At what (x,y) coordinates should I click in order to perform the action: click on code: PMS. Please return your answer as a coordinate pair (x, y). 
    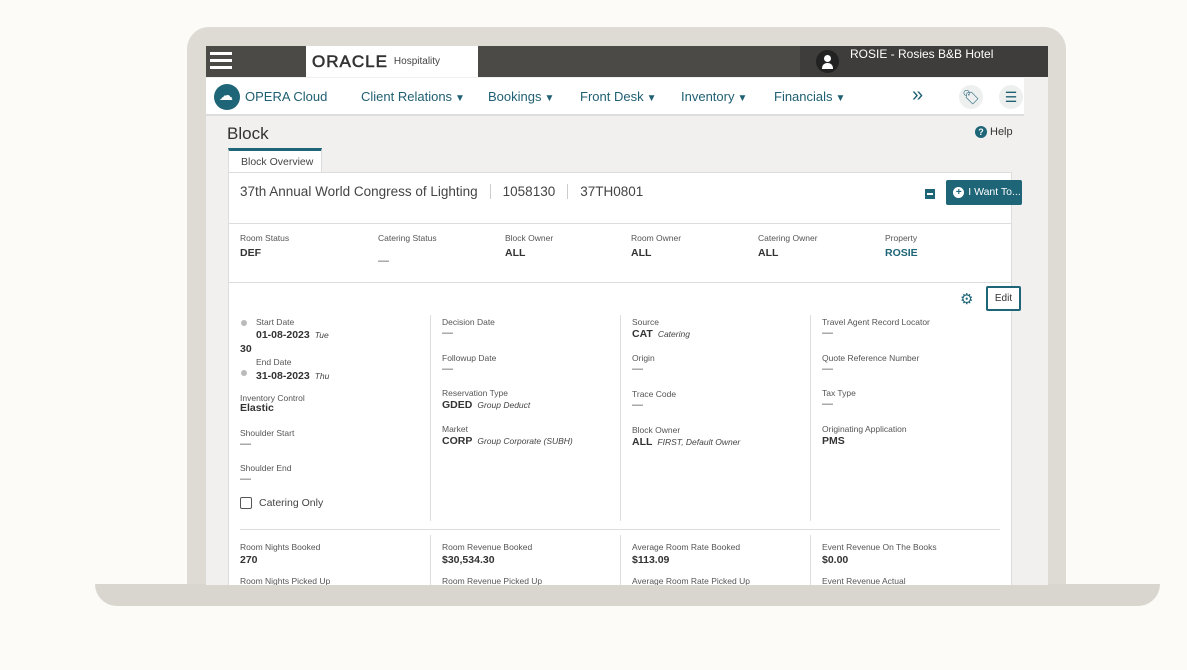
    Looking at the image, I should click on (833, 441).